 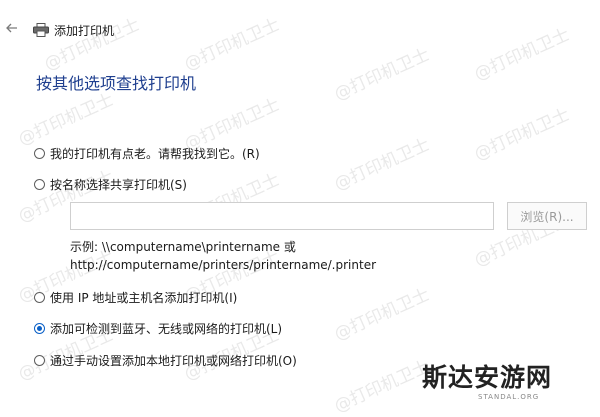 What do you see at coordinates (282, 216) in the screenshot?
I see `shared-printer-name-input` at bounding box center [282, 216].